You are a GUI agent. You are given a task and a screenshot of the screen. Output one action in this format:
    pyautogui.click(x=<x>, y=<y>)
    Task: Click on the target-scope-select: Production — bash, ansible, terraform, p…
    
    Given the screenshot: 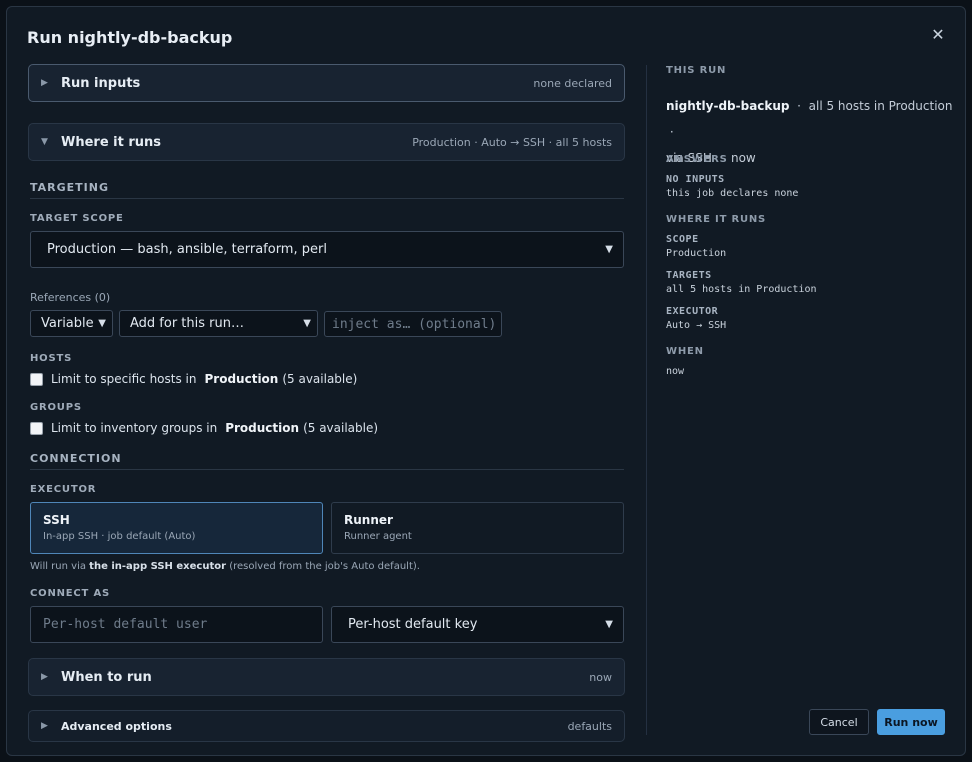 What is the action you would take?
    pyautogui.click(x=327, y=249)
    